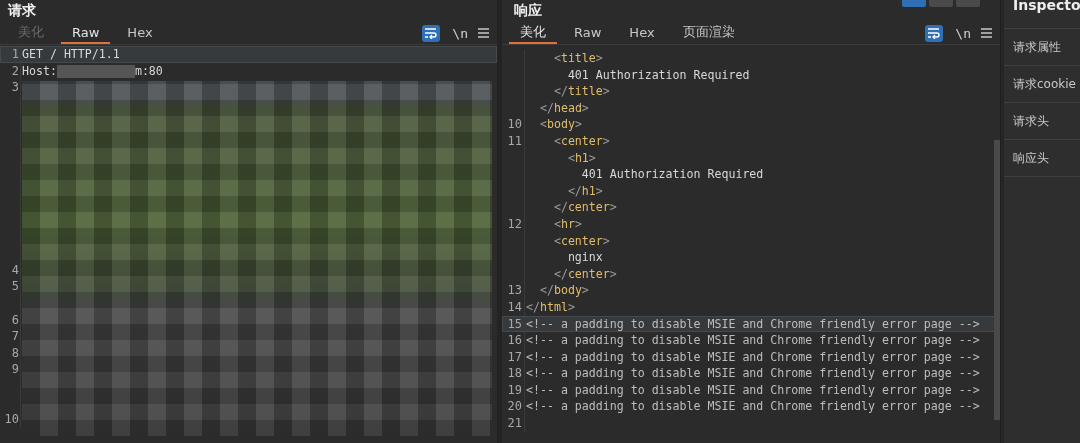 This screenshot has height=443, width=1080. I want to click on code-line: <hr>, so click(567, 224).